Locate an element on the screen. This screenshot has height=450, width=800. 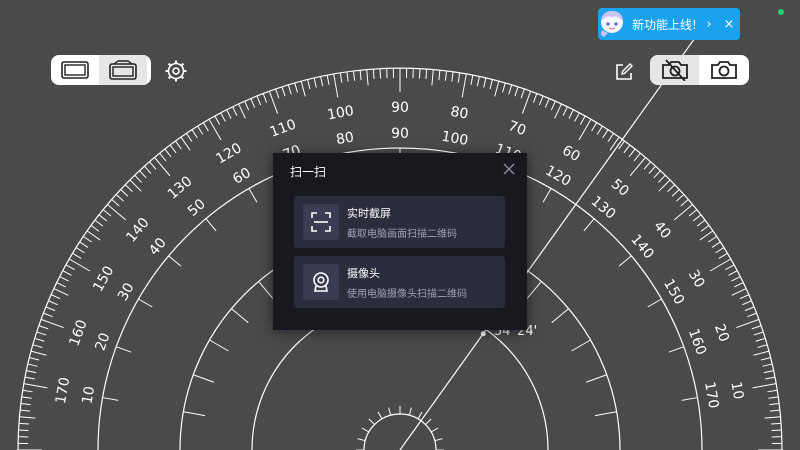
edit-button is located at coordinates (624, 72).